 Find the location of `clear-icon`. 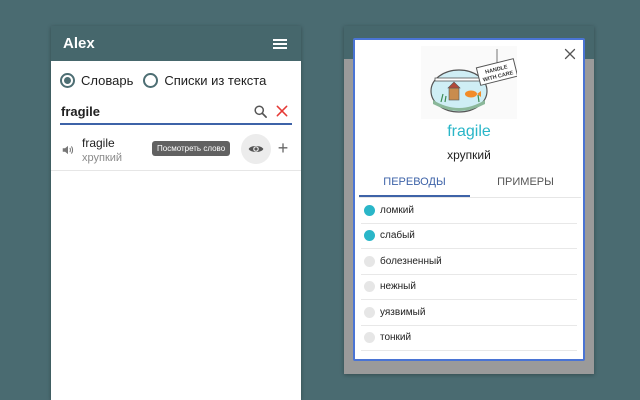

clear-icon is located at coordinates (282, 111).